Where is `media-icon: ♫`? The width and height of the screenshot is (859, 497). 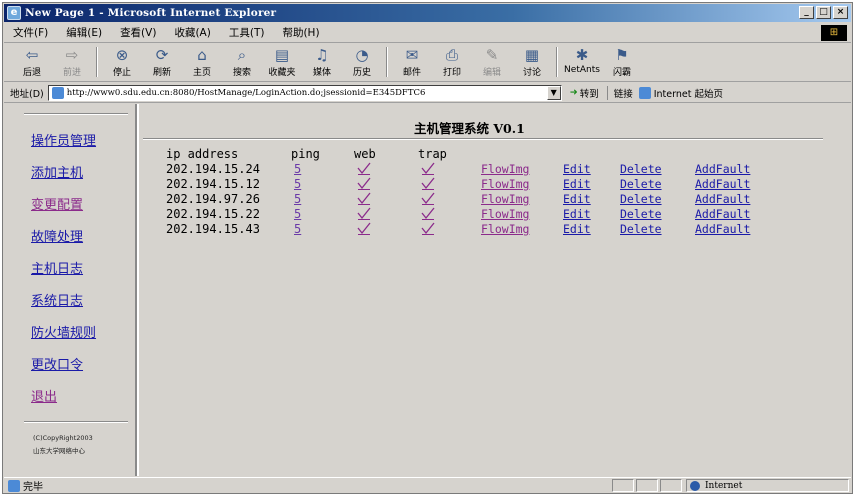 media-icon: ♫ is located at coordinates (322, 55).